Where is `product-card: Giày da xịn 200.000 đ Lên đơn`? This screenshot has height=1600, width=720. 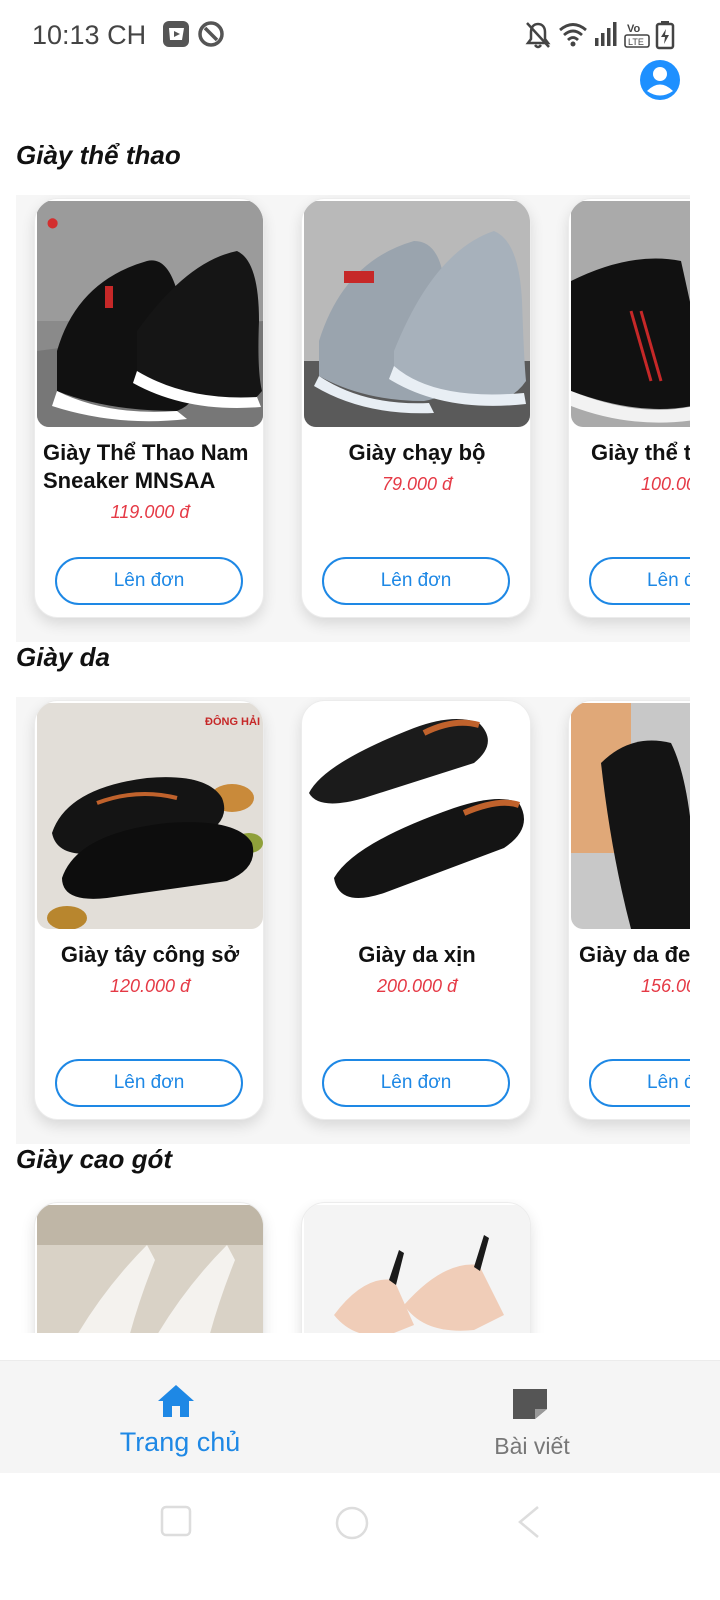 product-card: Giày da xịn 200.000 đ Lên đơn is located at coordinates (416, 910).